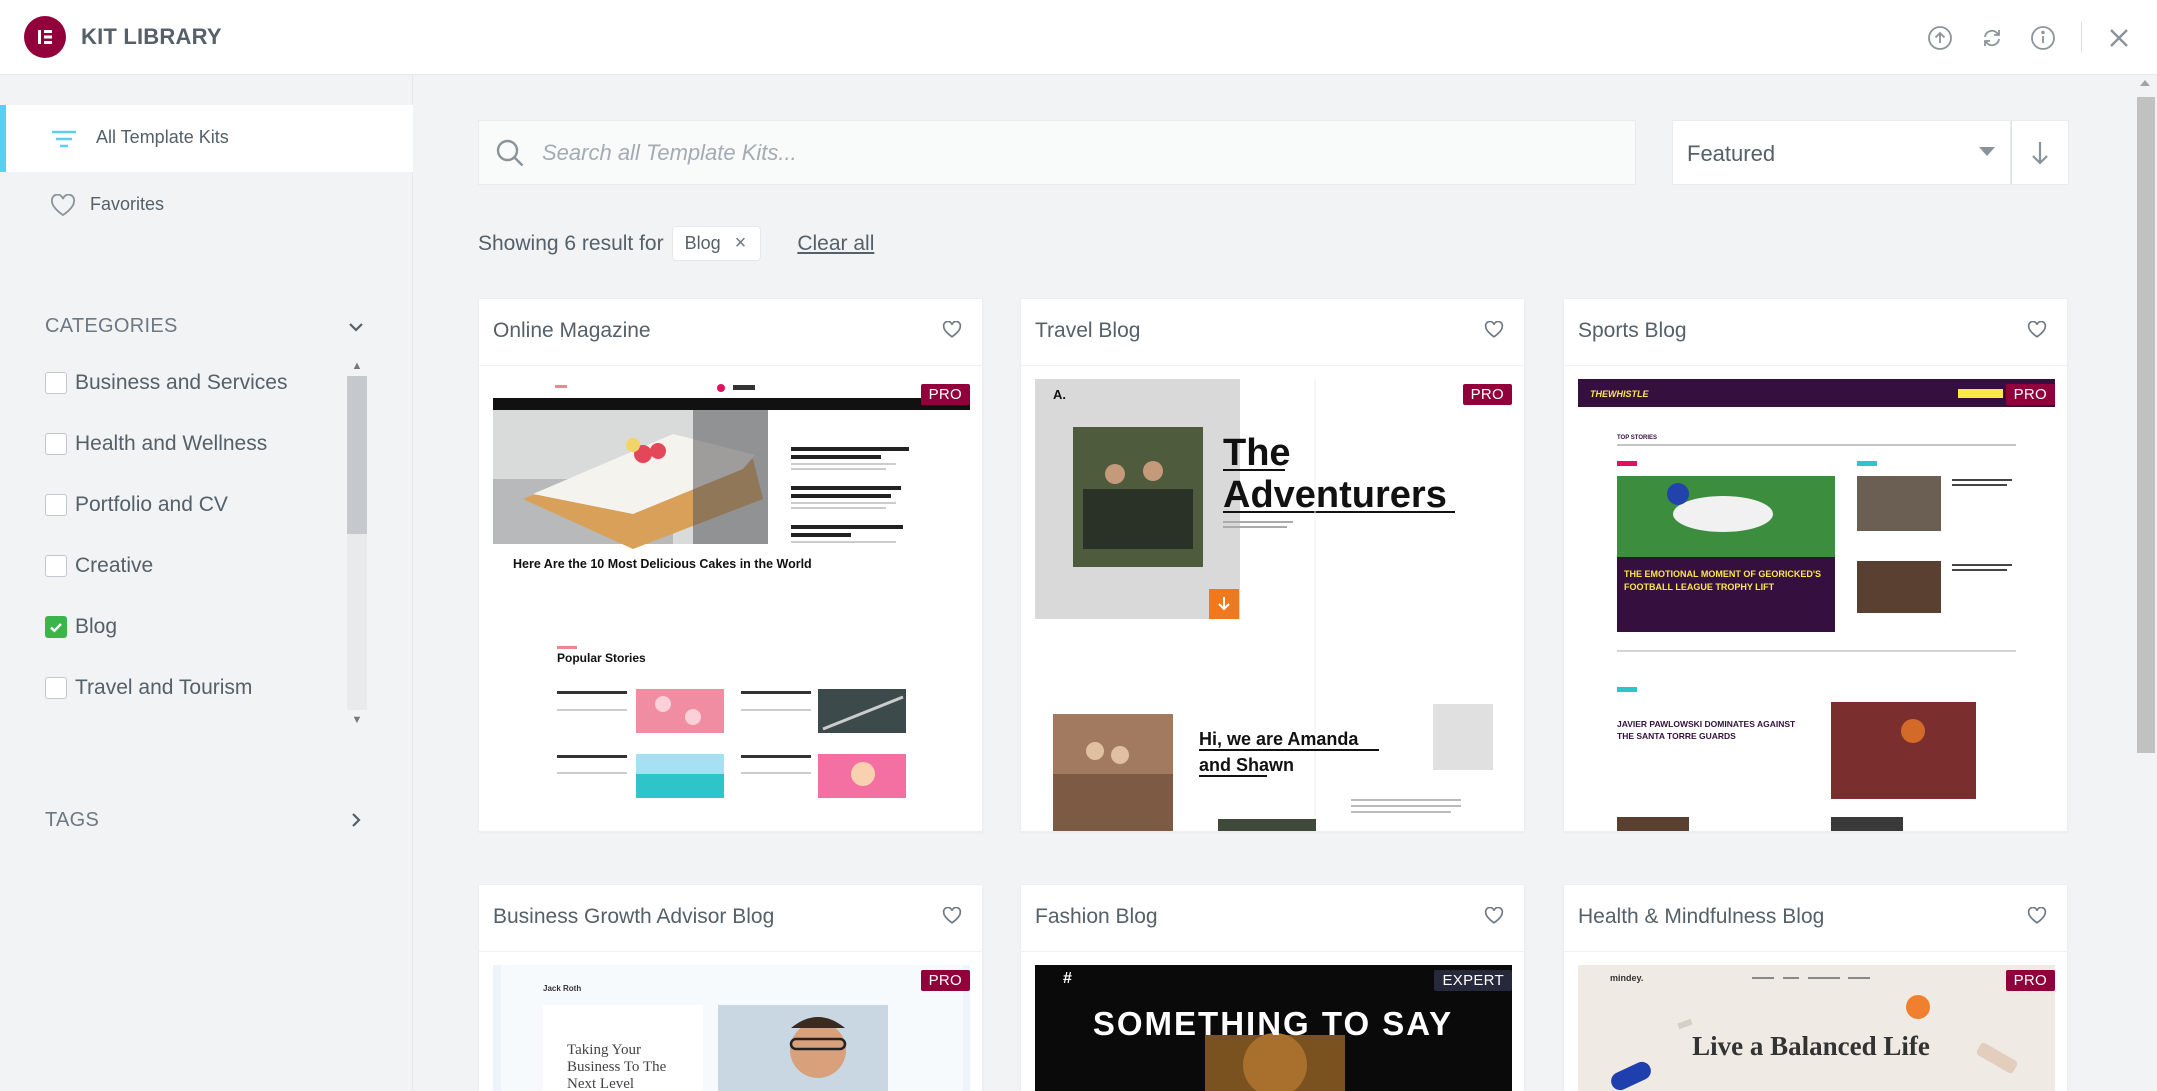 The image size is (2157, 1091). I want to click on categories-title: CATEGORIES, so click(111, 326).